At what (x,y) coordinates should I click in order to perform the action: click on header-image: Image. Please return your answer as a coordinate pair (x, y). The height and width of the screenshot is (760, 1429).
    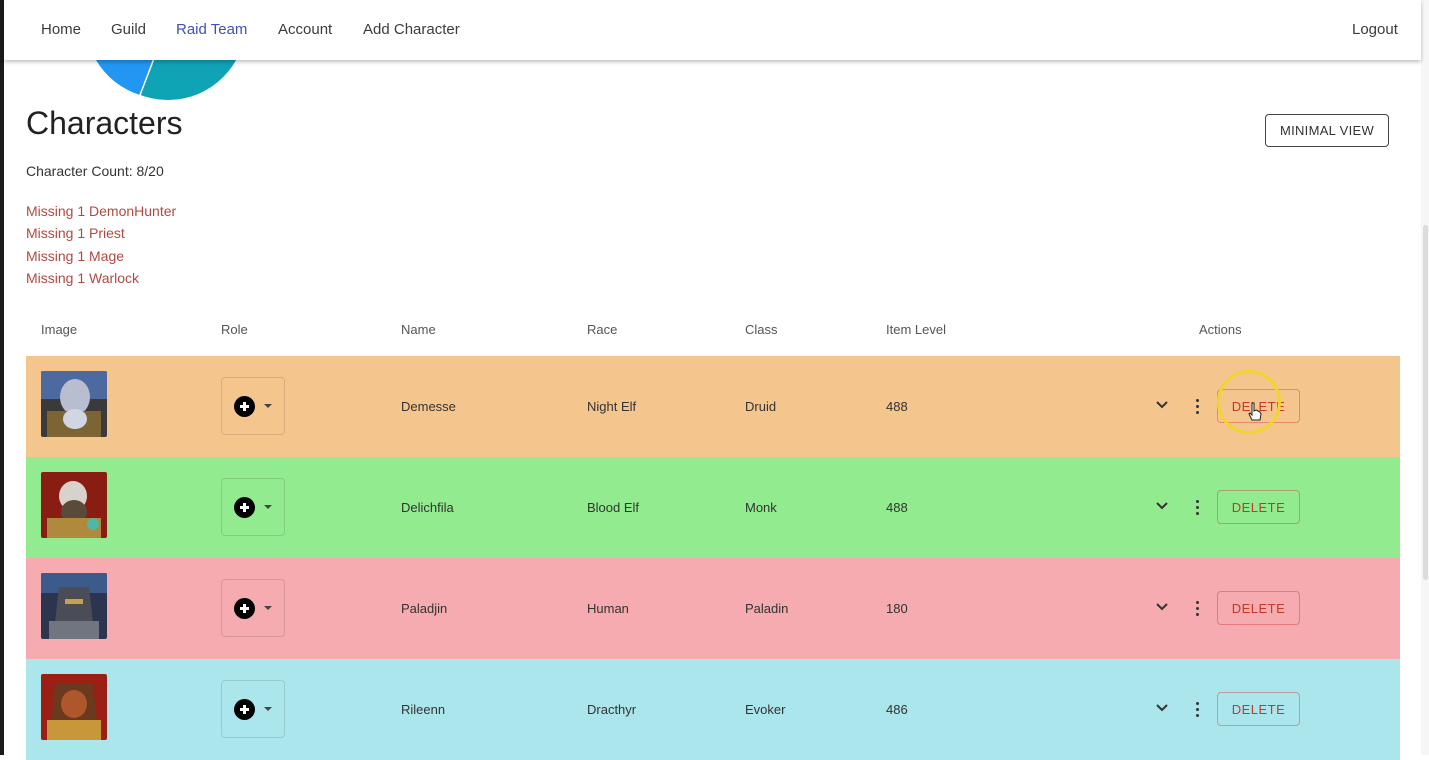
    Looking at the image, I should click on (59, 329).